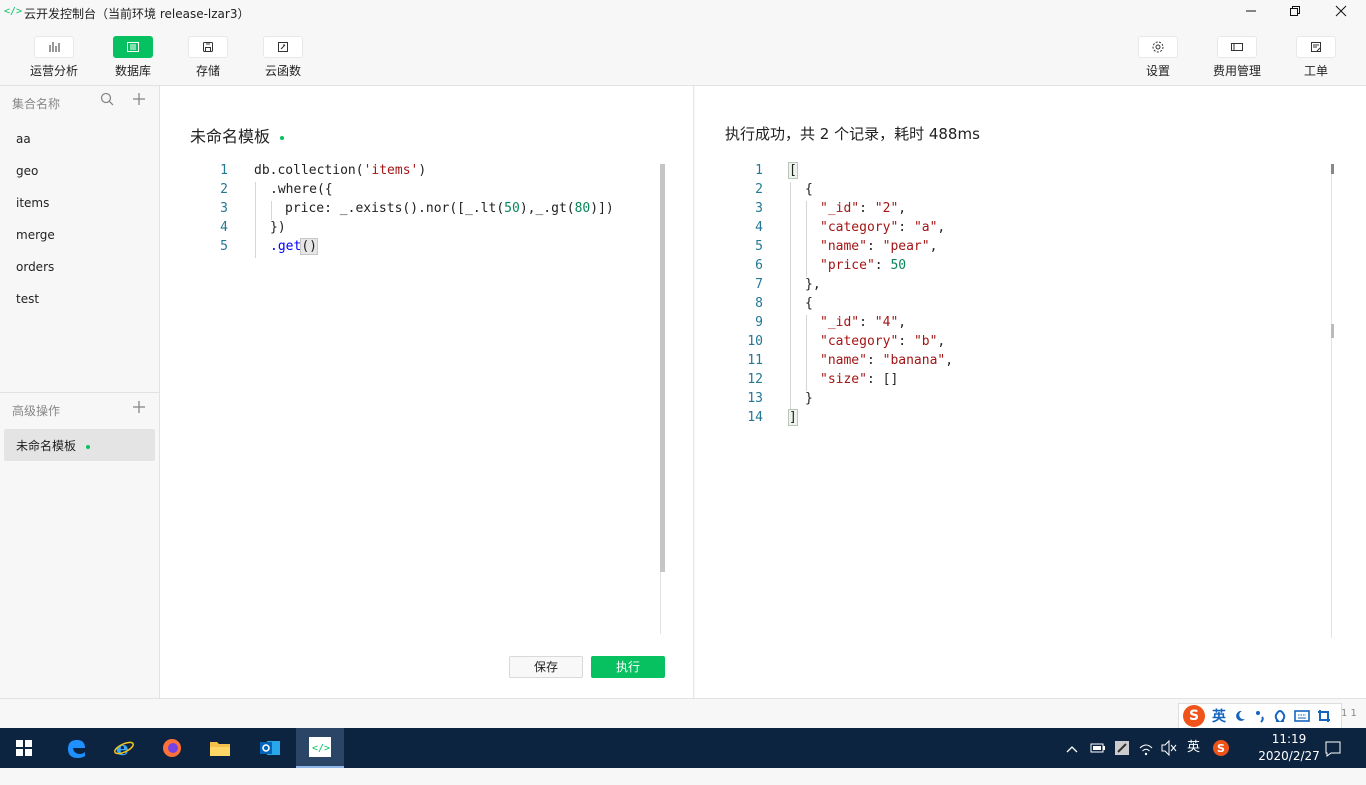 The image size is (1366, 785). Describe the element at coordinates (35, 267) in the screenshot. I see `sidebar-item-orders: orders` at that location.